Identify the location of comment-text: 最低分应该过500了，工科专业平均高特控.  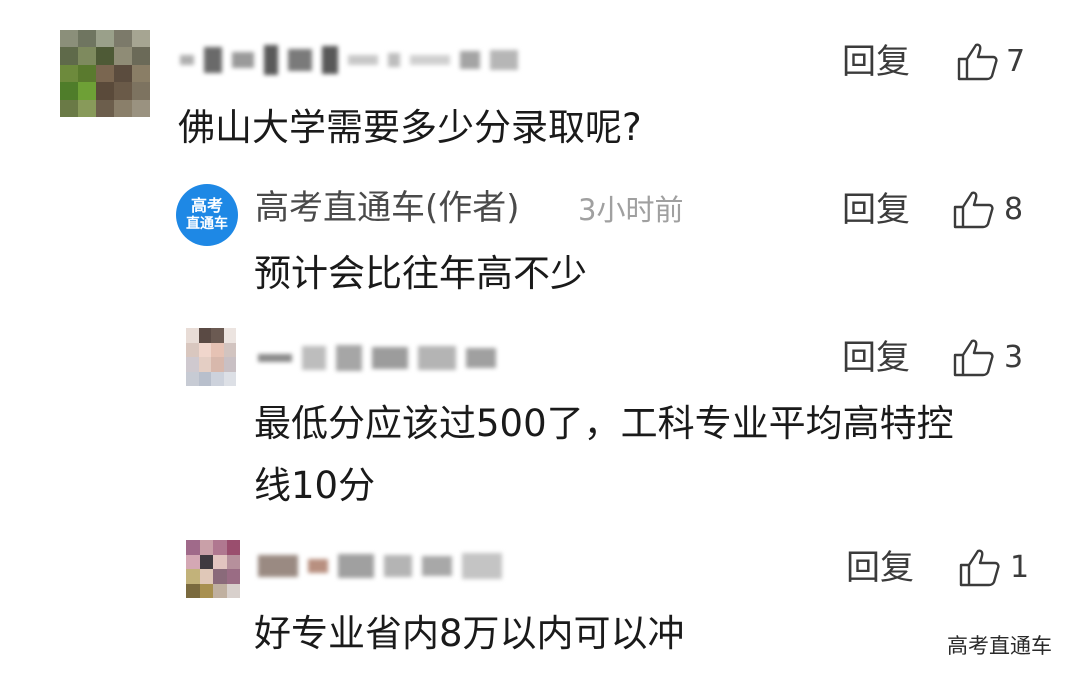
(604, 423).